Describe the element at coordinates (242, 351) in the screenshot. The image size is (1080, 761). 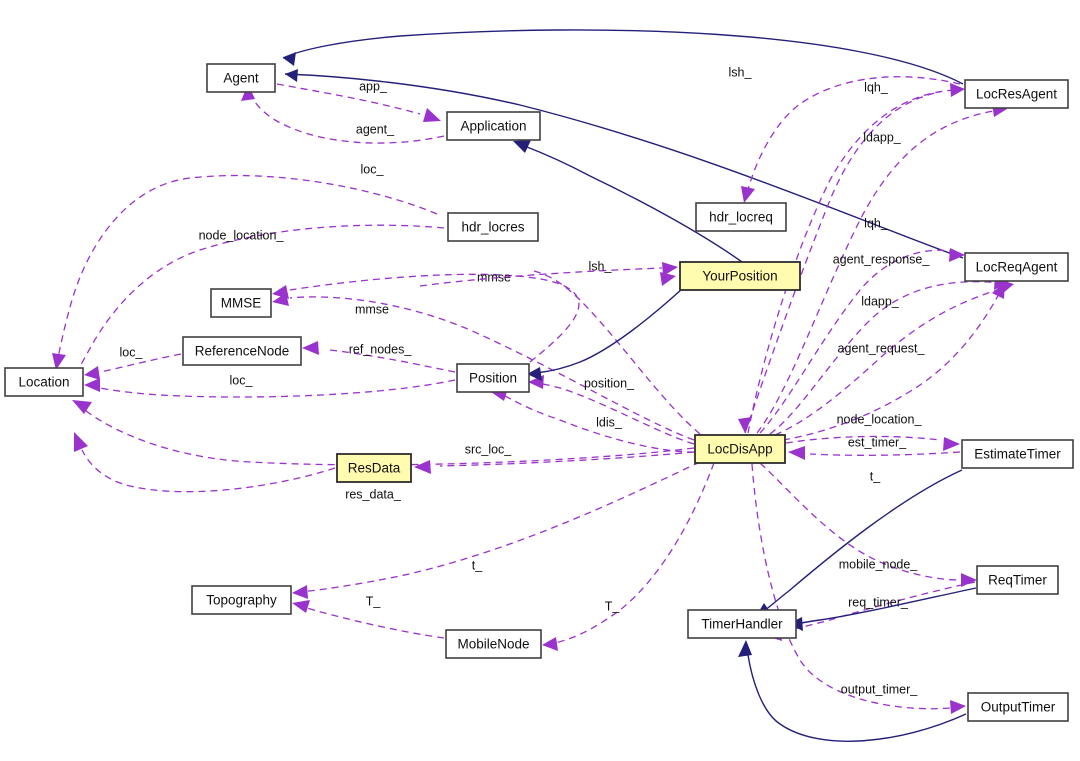
I see `node-referencenode: ReferenceNode` at that location.